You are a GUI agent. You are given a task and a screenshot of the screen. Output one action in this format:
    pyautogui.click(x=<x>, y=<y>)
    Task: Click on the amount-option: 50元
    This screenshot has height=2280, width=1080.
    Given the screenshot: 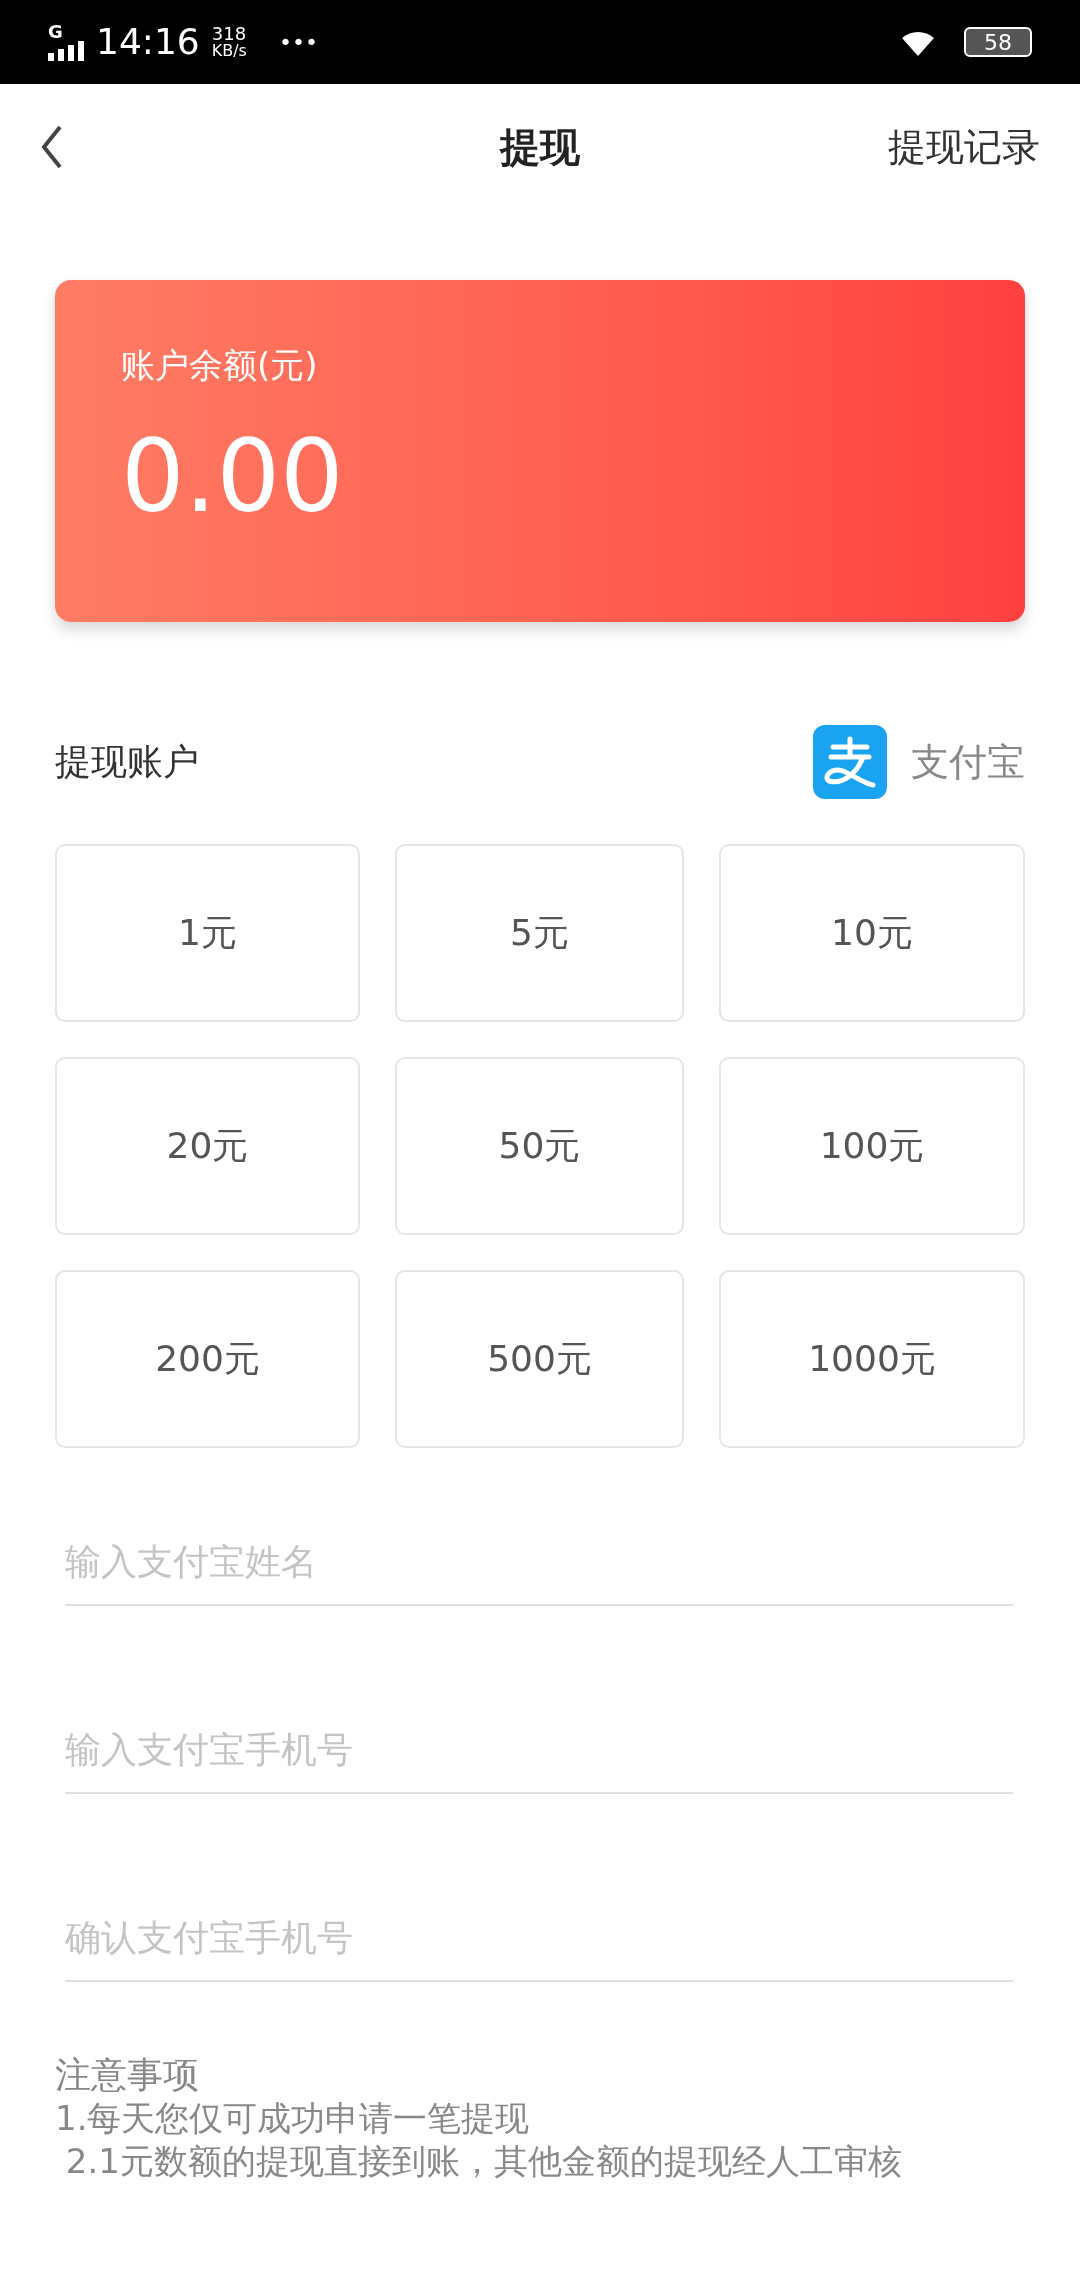 What is the action you would take?
    pyautogui.click(x=539, y=1146)
    